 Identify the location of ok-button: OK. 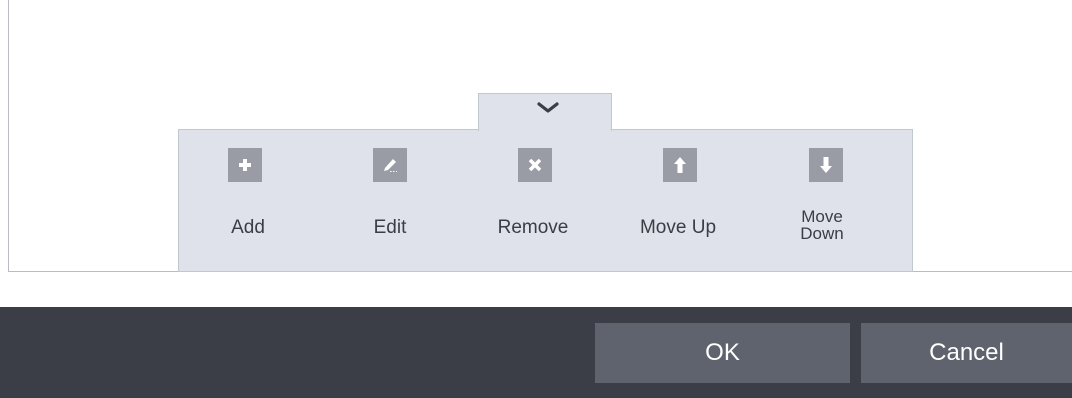
(722, 353).